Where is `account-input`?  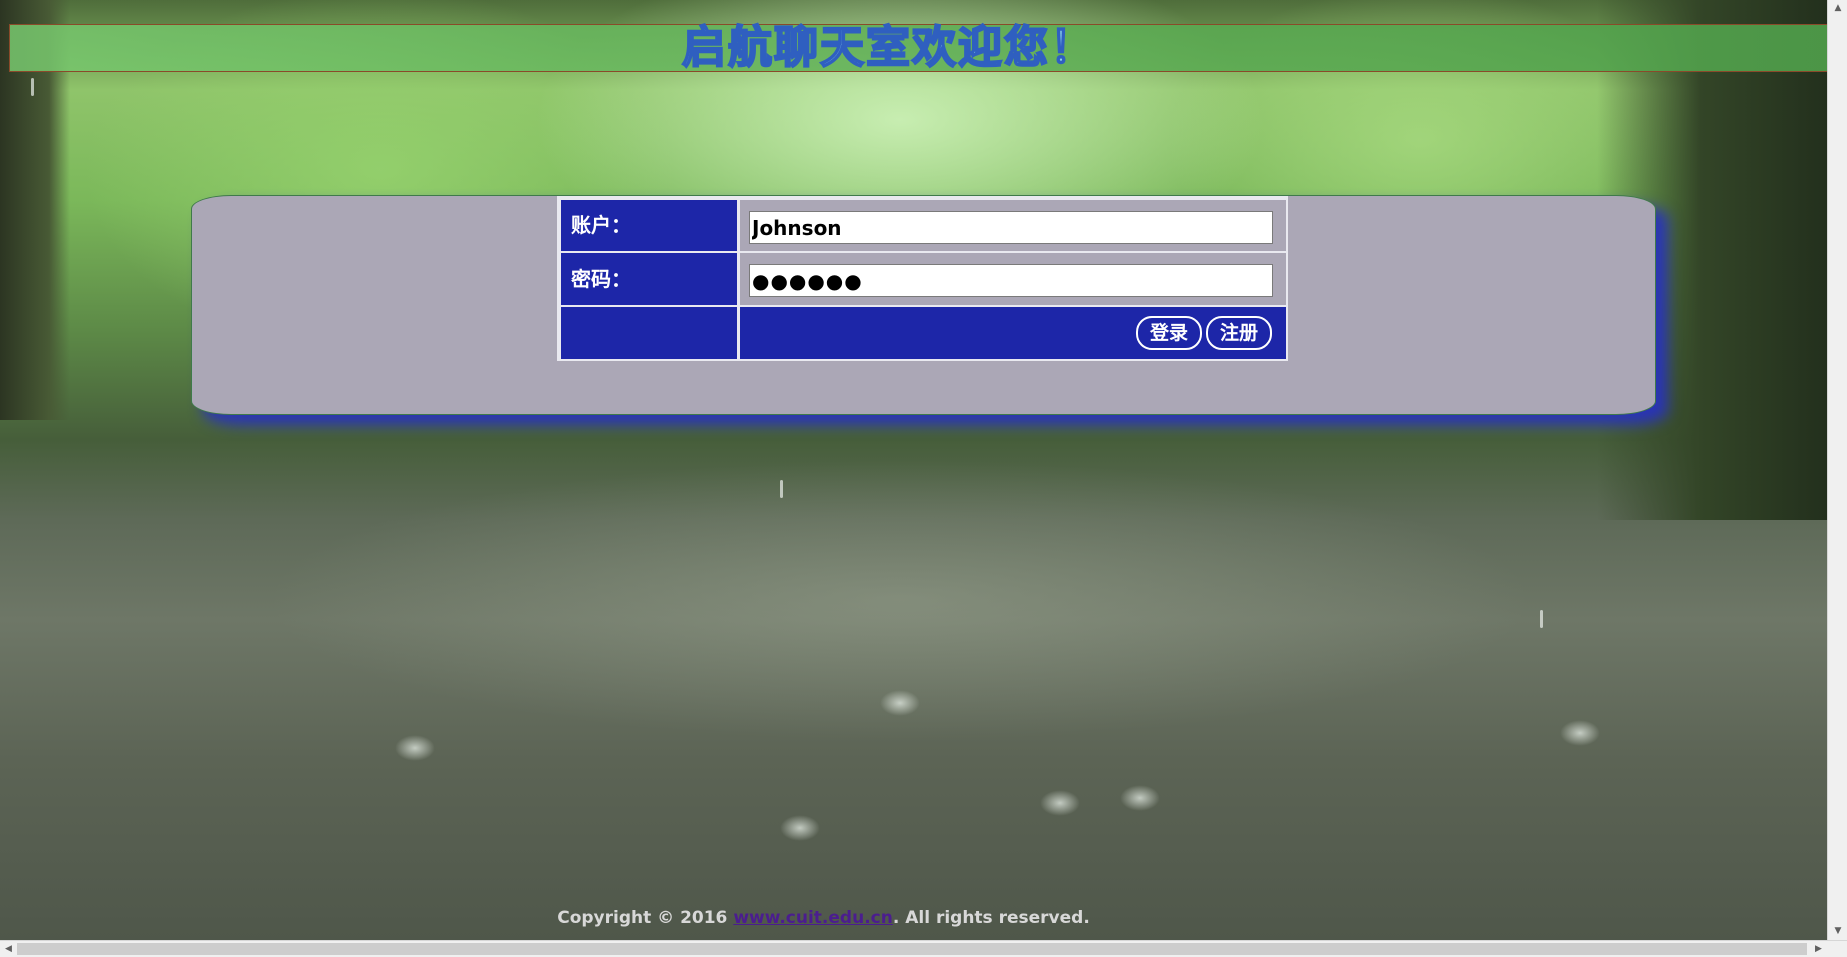
account-input is located at coordinates (1011, 227).